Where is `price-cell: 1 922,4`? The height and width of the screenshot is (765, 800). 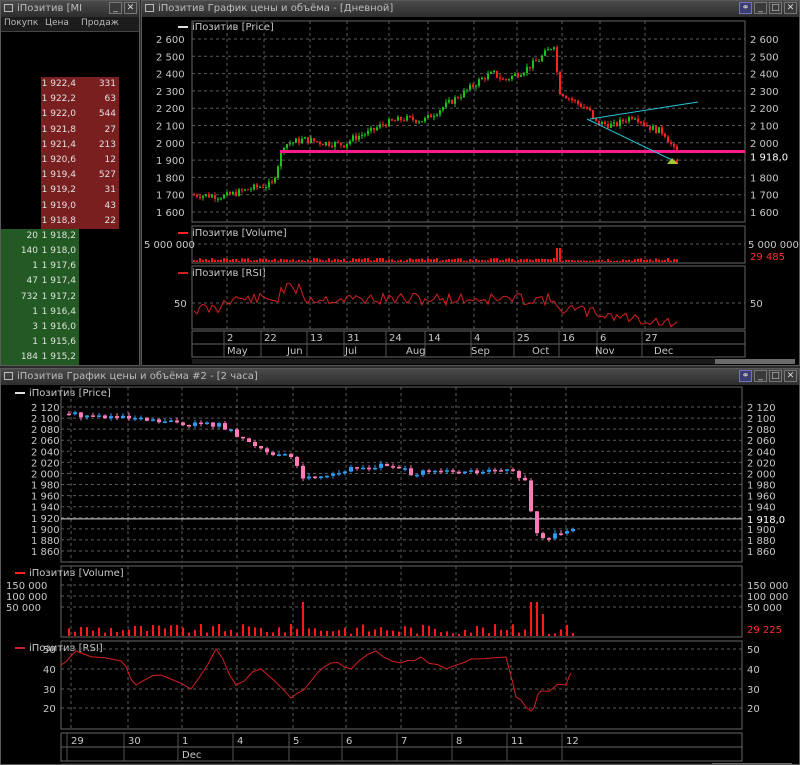 price-cell: 1 922,4 is located at coordinates (60, 85).